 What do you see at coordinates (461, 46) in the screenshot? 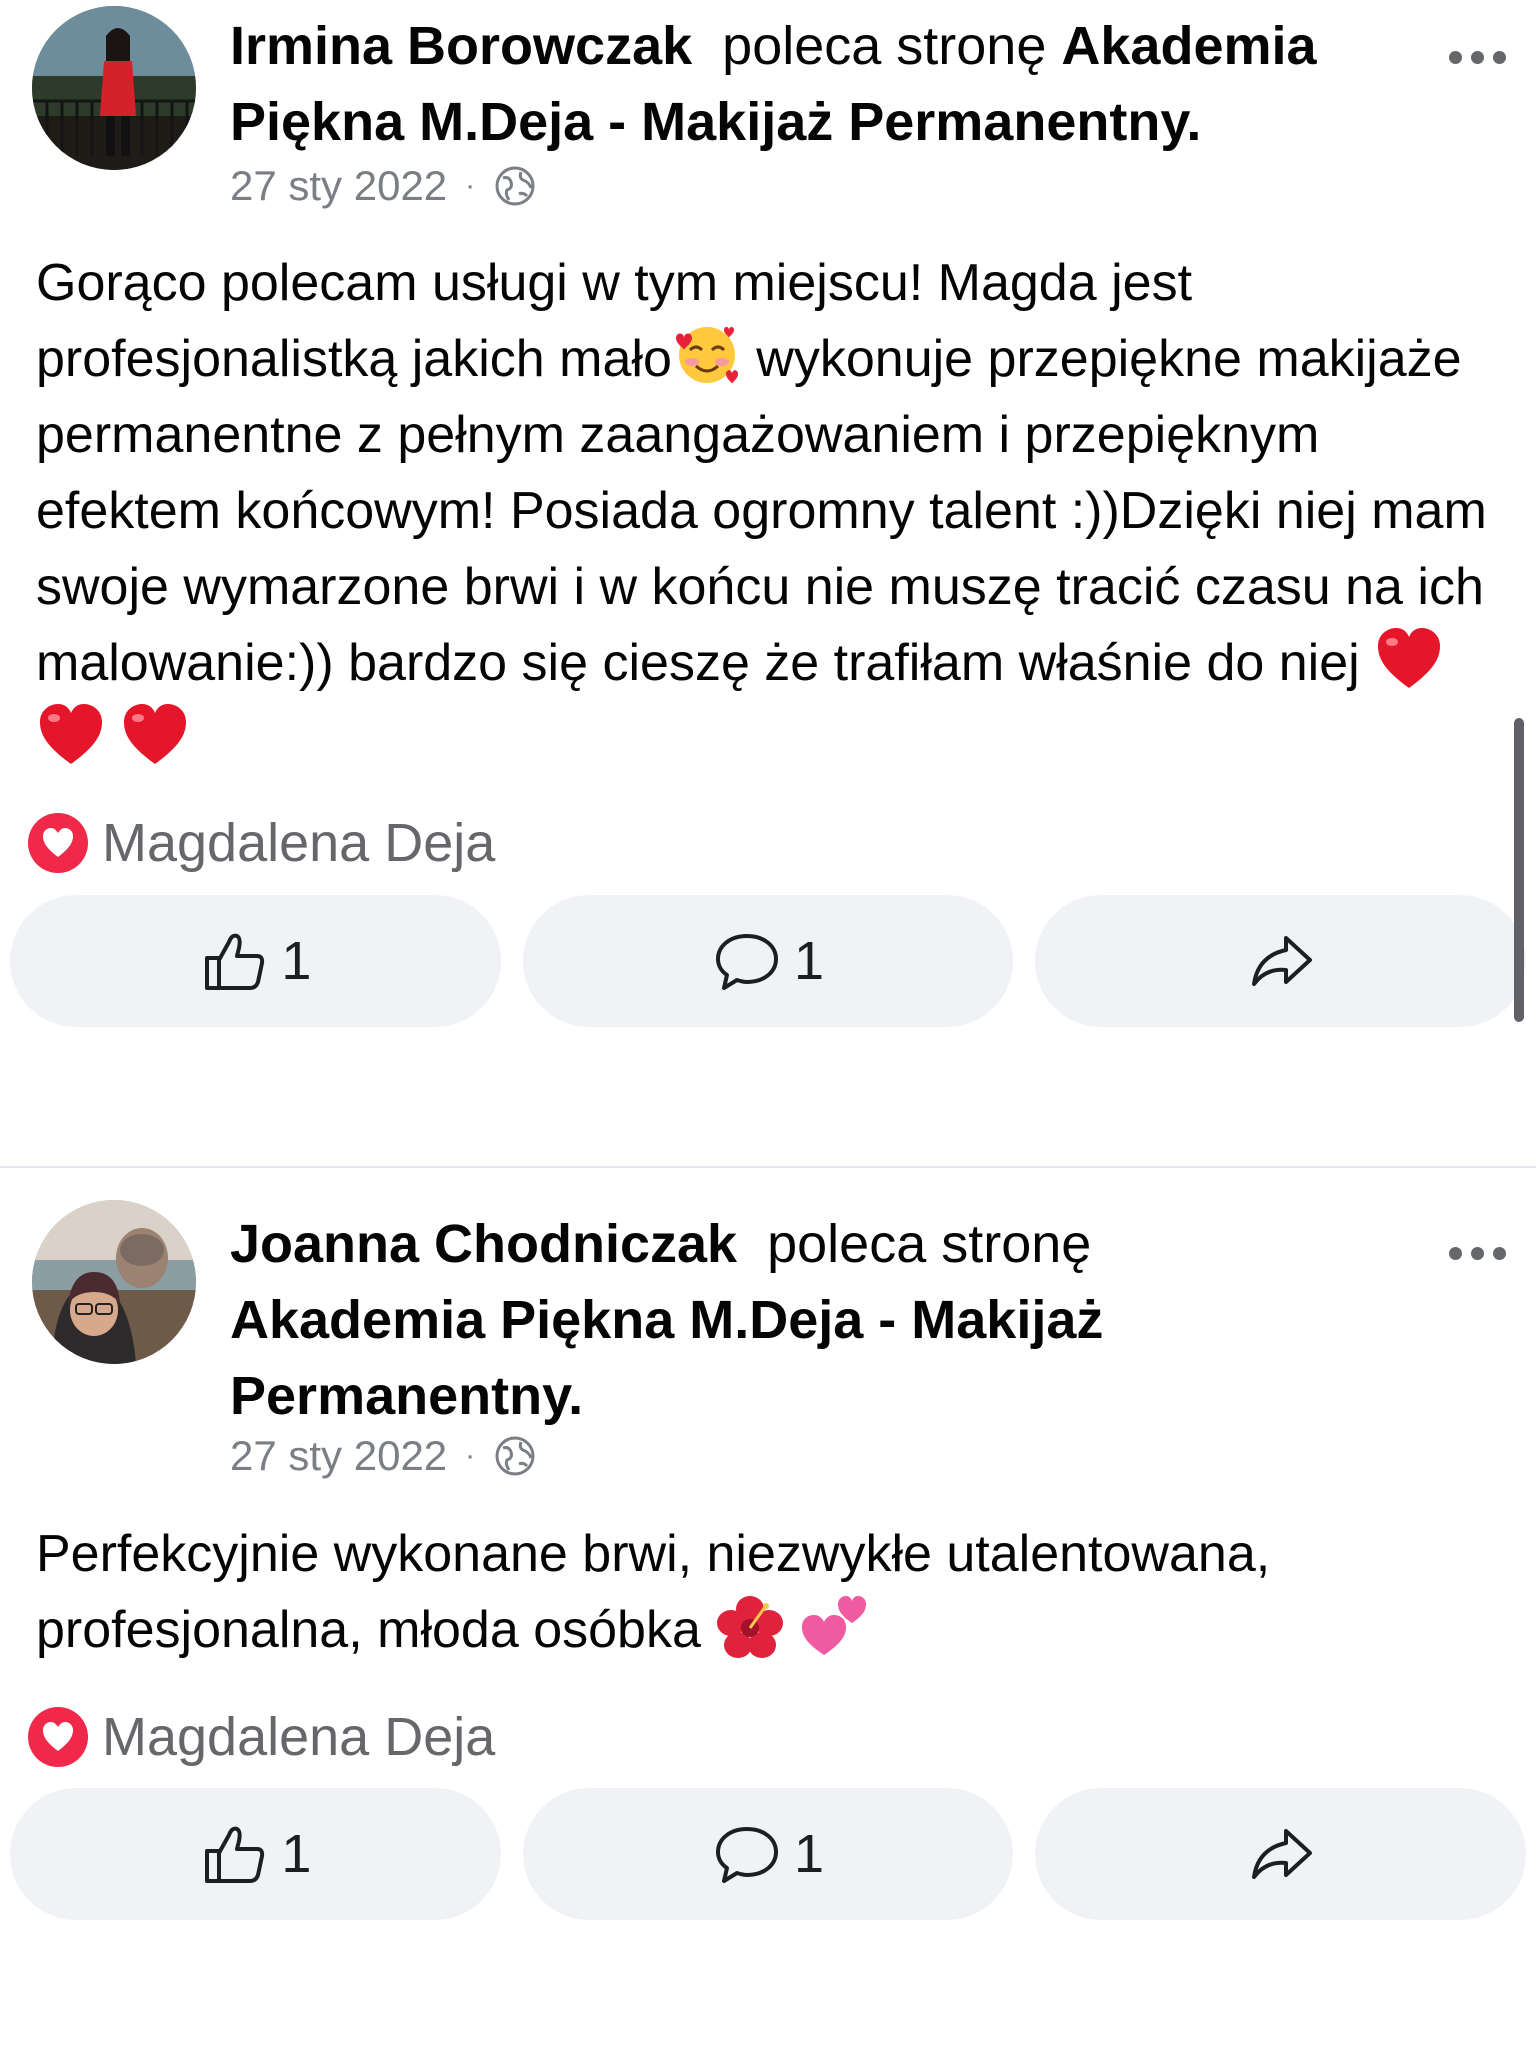
I see `author-name: Irmina Borowczak` at bounding box center [461, 46].